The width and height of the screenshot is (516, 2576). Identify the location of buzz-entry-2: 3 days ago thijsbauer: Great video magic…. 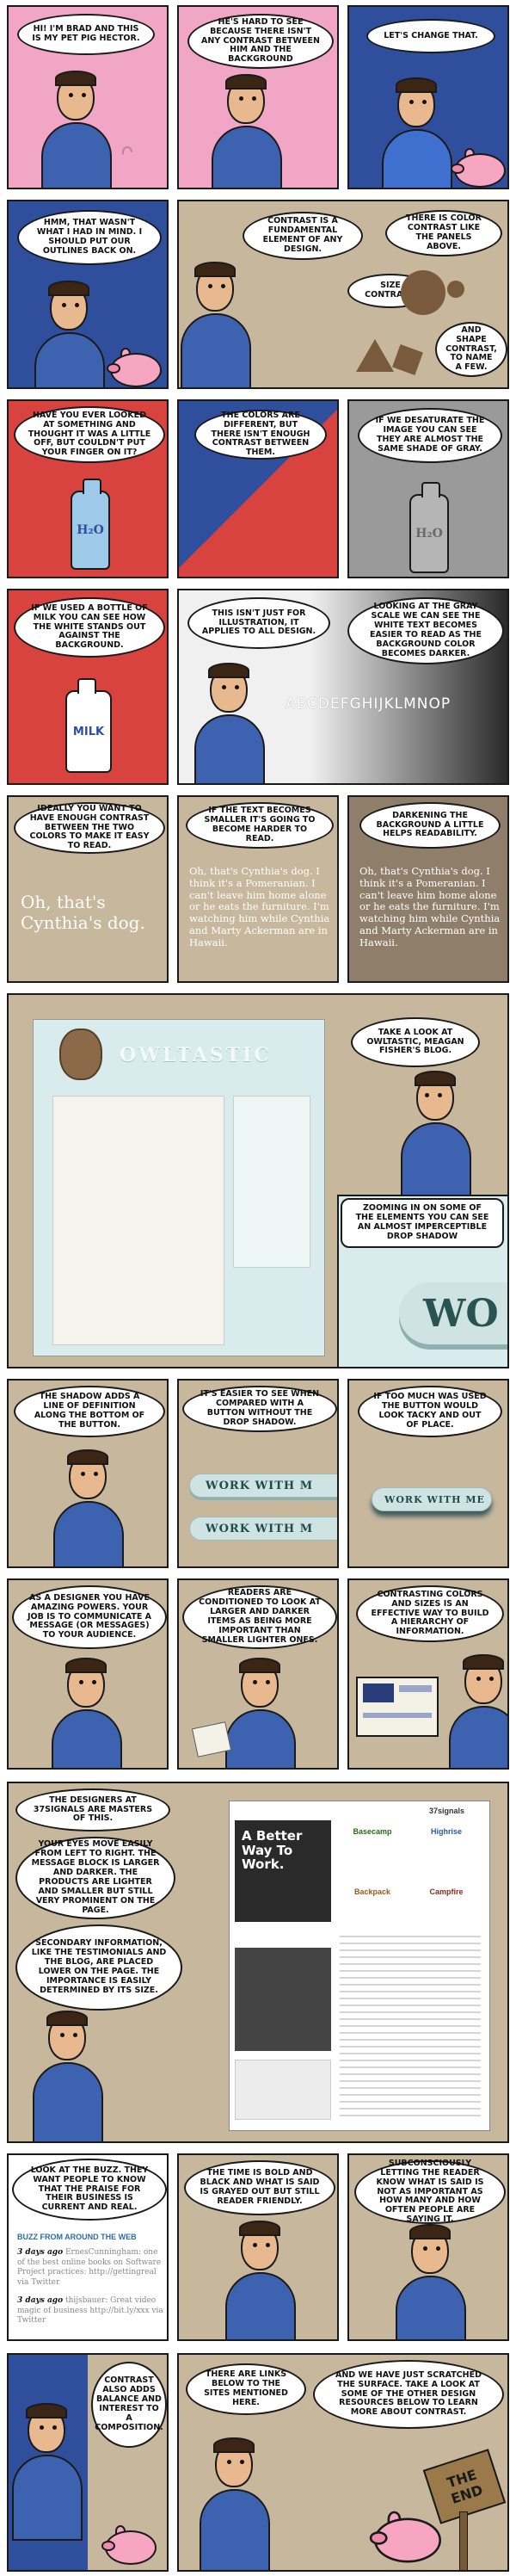
(91, 2311).